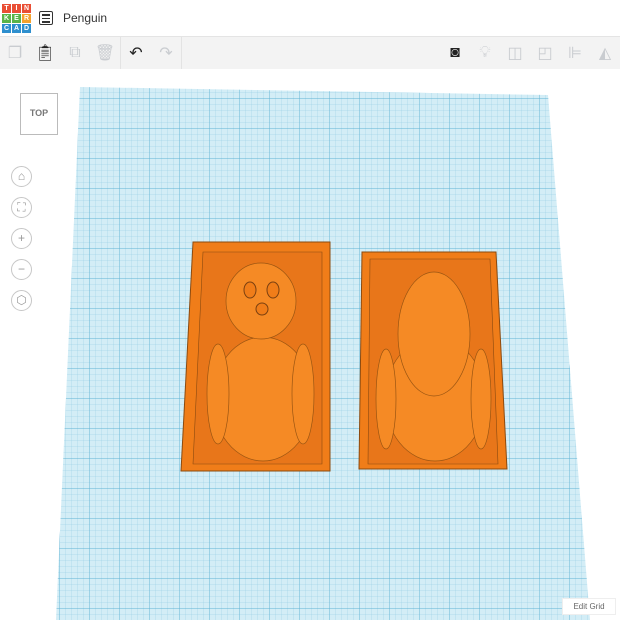 This screenshot has height=620, width=620. I want to click on ungroup-icon: ◰, so click(545, 53).